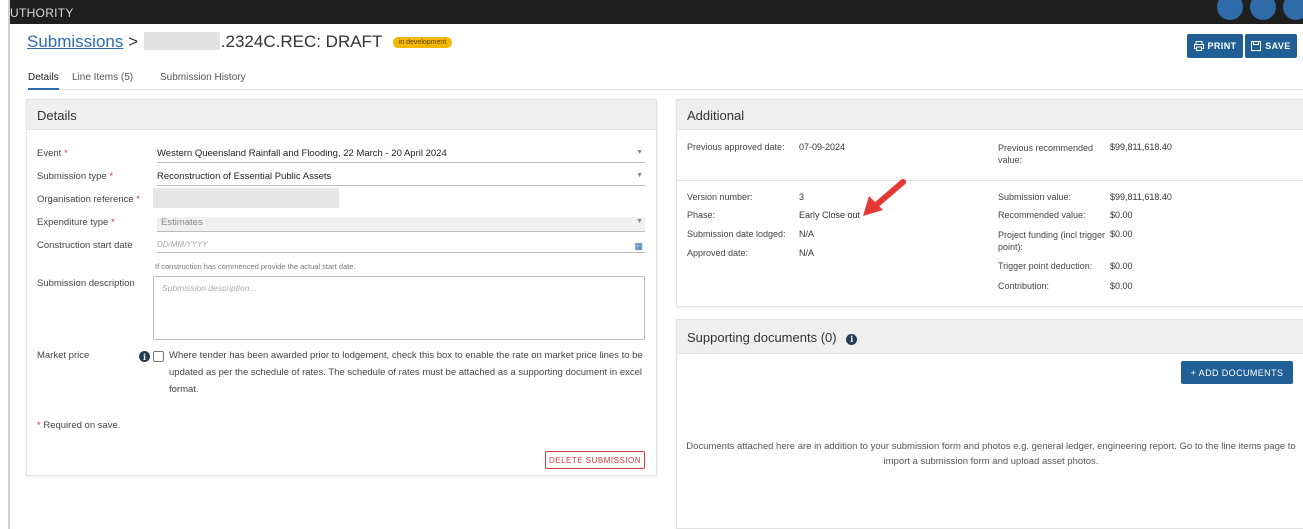 The image size is (1303, 529). What do you see at coordinates (1141, 197) in the screenshot?
I see `submission-value-value: $99,811,618.40` at bounding box center [1141, 197].